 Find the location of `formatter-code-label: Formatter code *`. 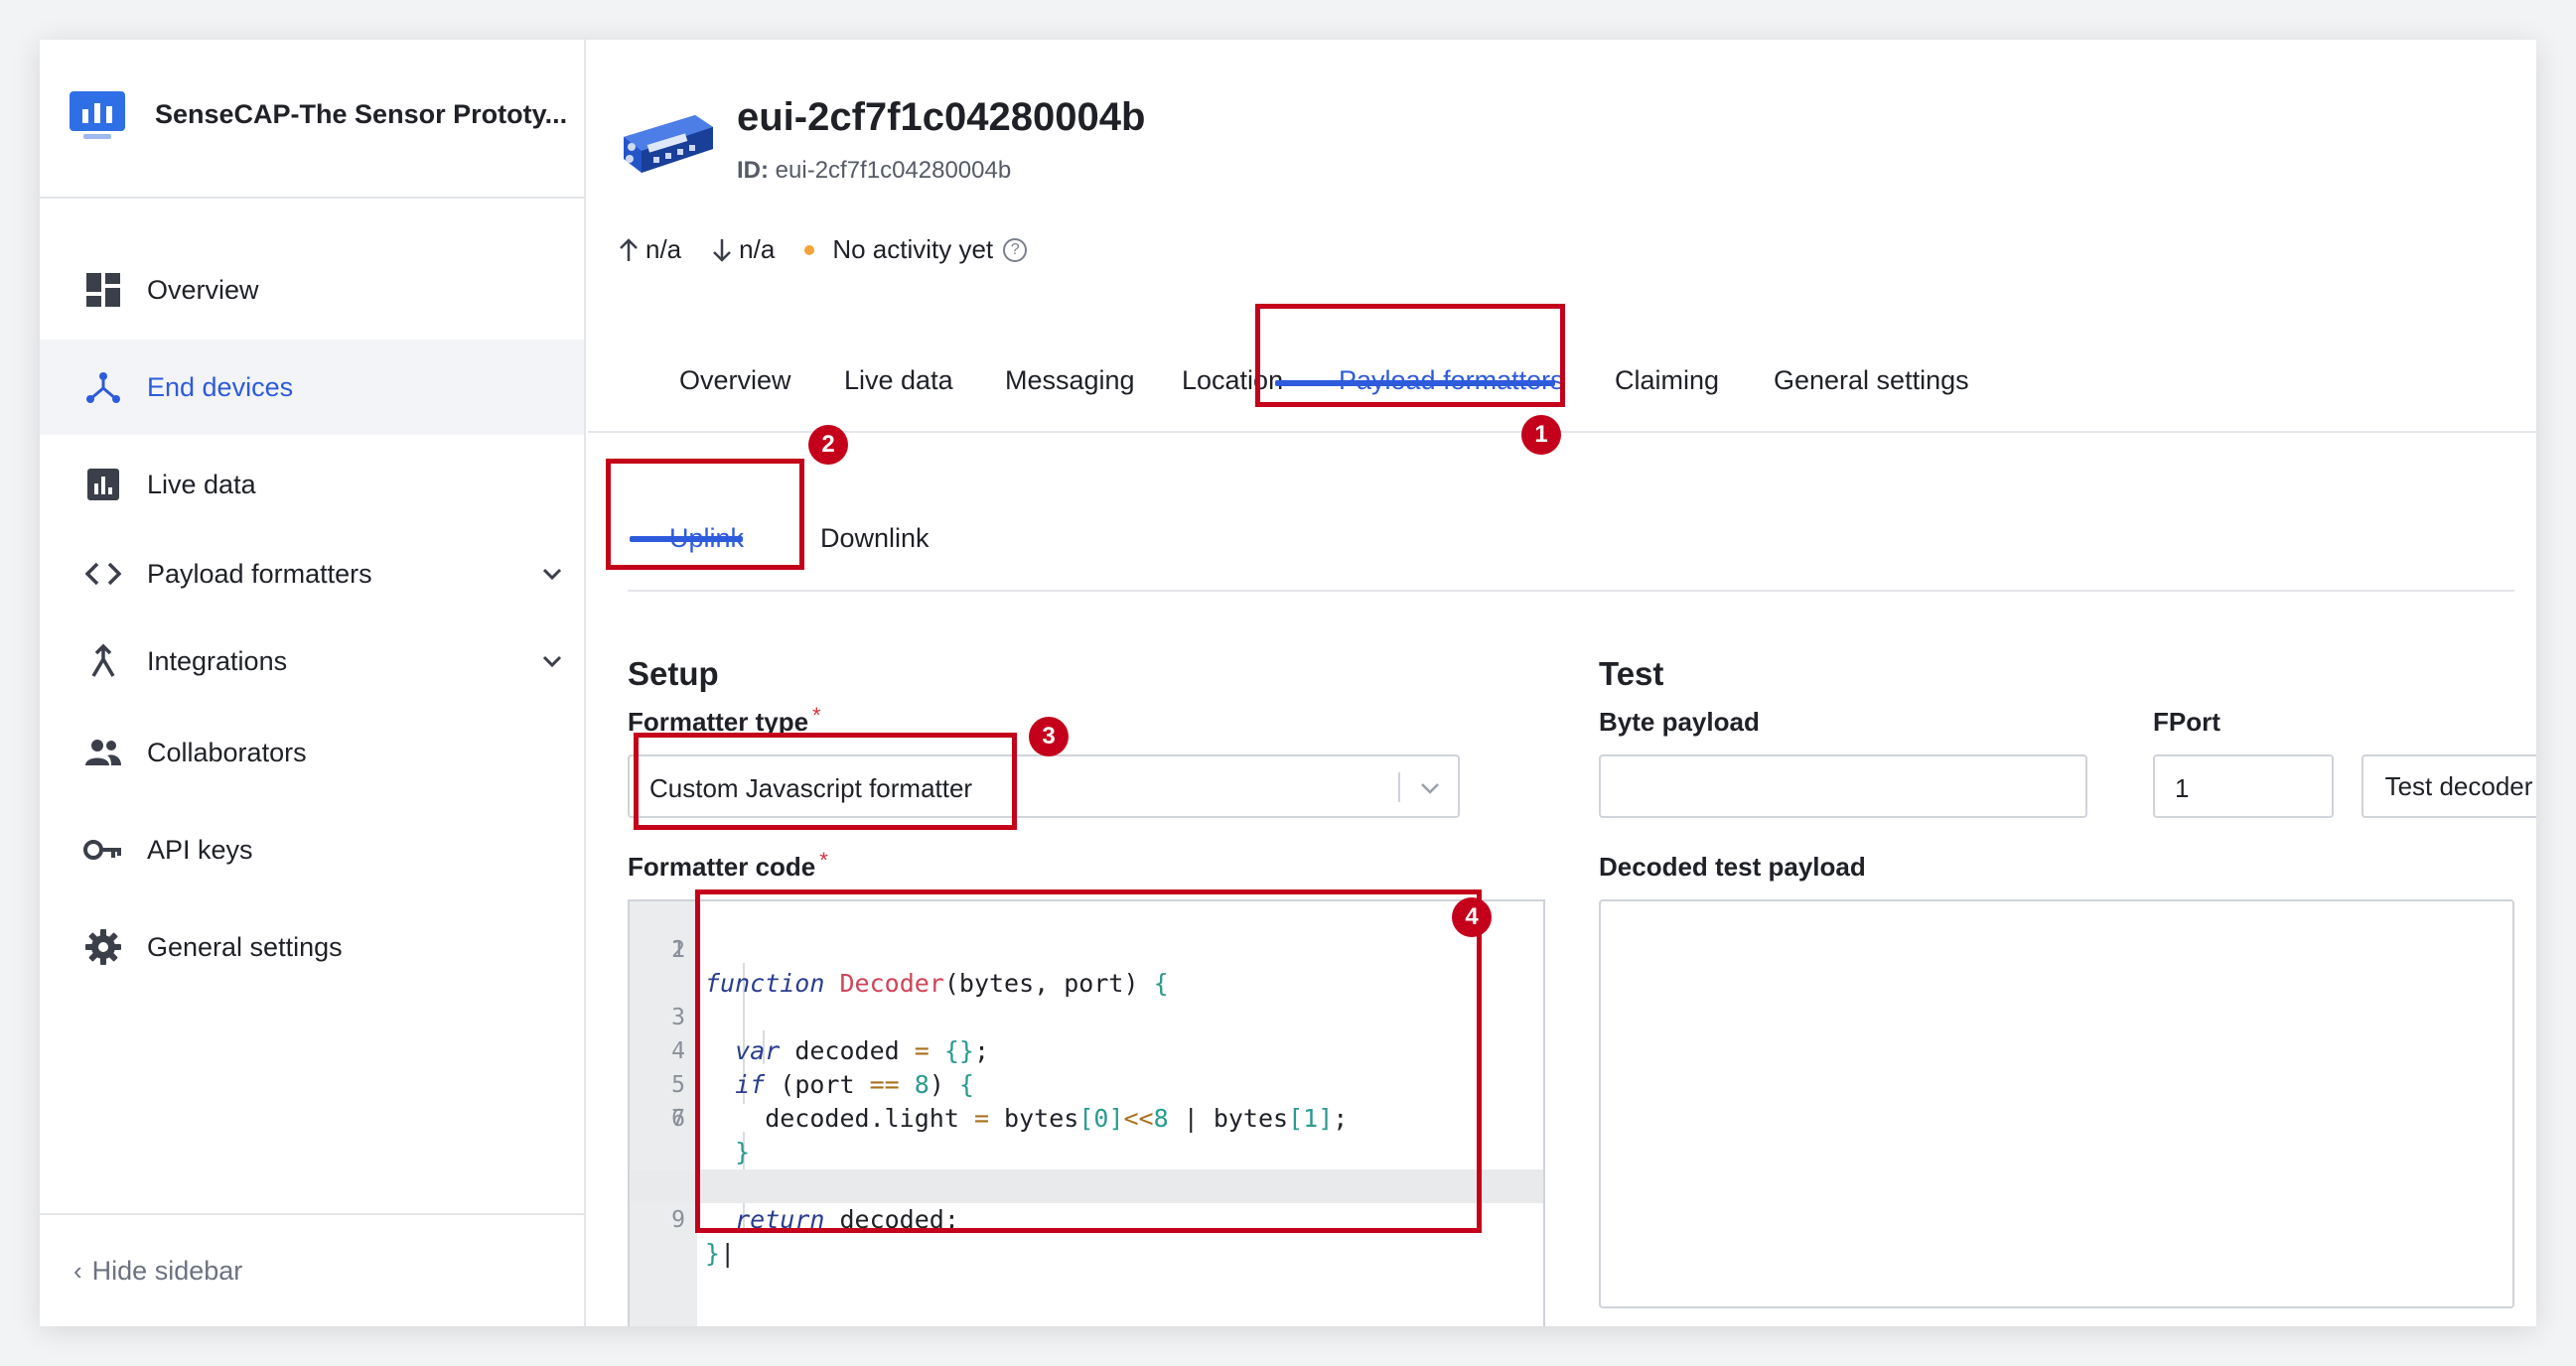

formatter-code-label: Formatter code * is located at coordinates (728, 865).